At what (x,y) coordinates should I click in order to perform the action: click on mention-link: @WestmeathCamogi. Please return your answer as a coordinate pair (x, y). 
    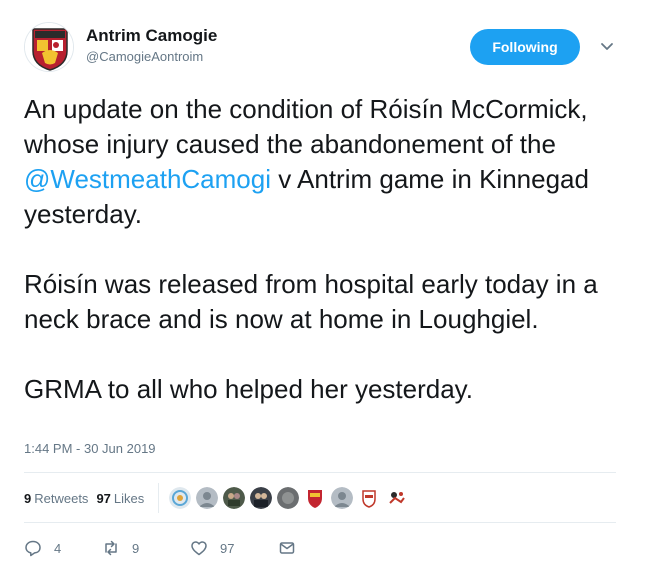
    Looking at the image, I should click on (147, 179).